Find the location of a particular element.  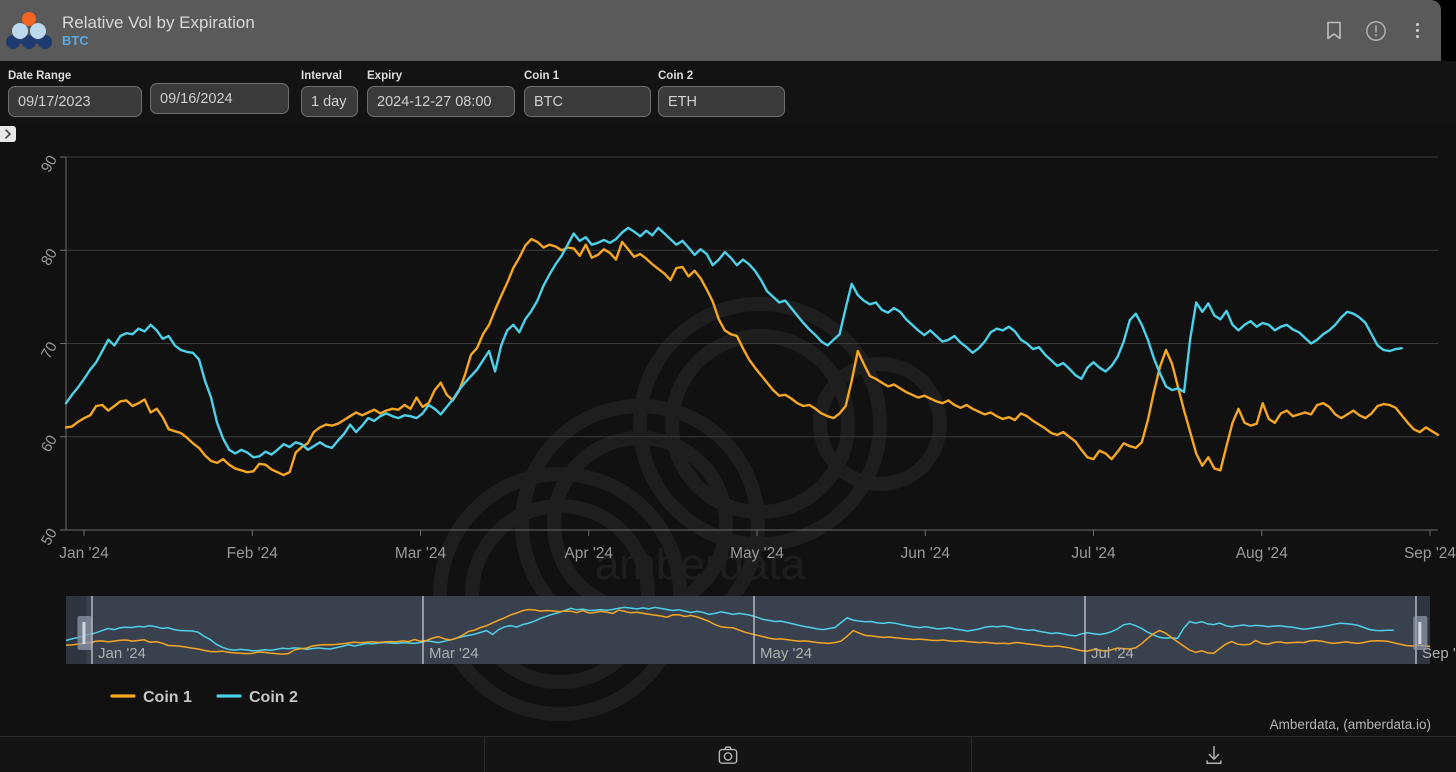

info-alert-icon is located at coordinates (1376, 31).